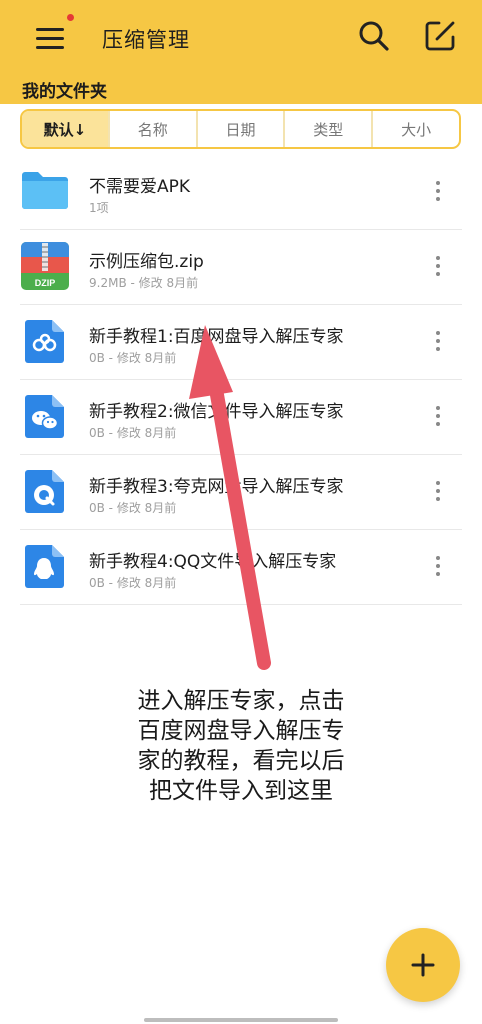 Image resolution: width=482 pixels, height=1024 pixels. Describe the element at coordinates (45, 266) in the screenshot. I see `zip-archive-icon: DZIP` at that location.